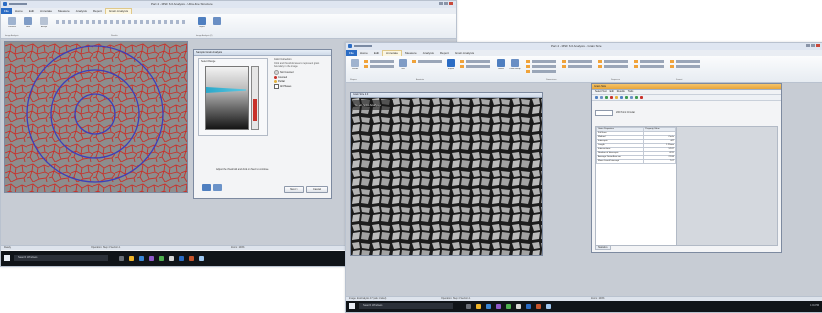 This screenshot has width=822, height=313. What do you see at coordinates (616, 97) in the screenshot?
I see `chart-icon` at bounding box center [616, 97].